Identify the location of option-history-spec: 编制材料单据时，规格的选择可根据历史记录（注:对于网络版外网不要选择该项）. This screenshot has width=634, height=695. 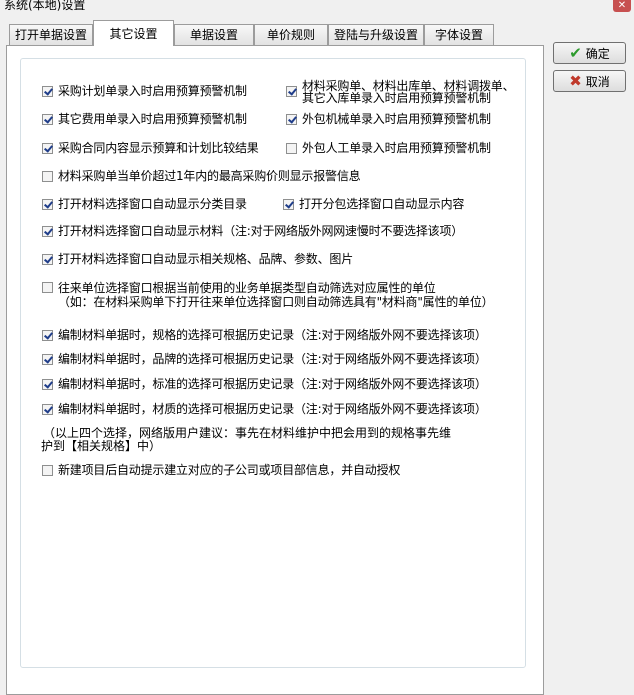
(264, 335).